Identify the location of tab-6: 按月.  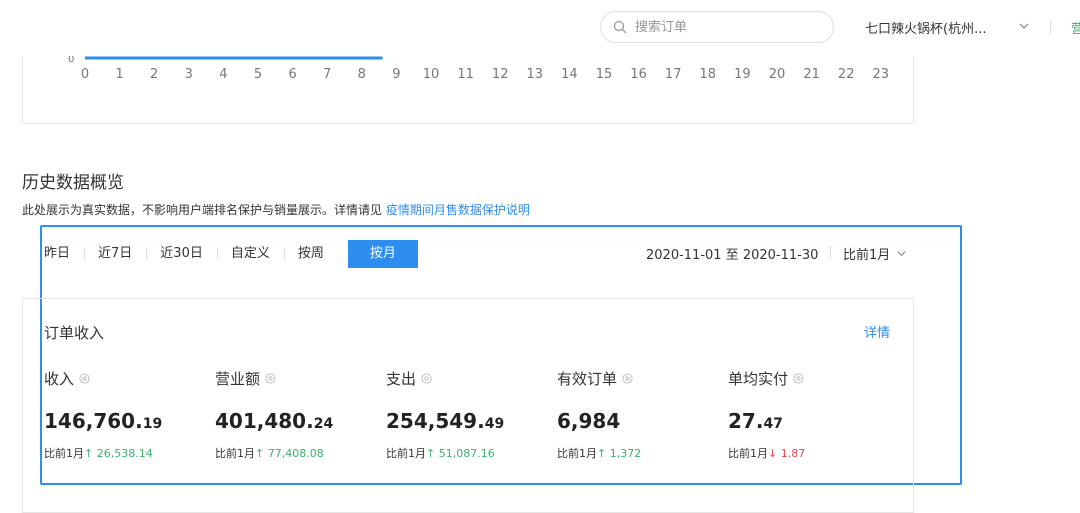
(382, 254).